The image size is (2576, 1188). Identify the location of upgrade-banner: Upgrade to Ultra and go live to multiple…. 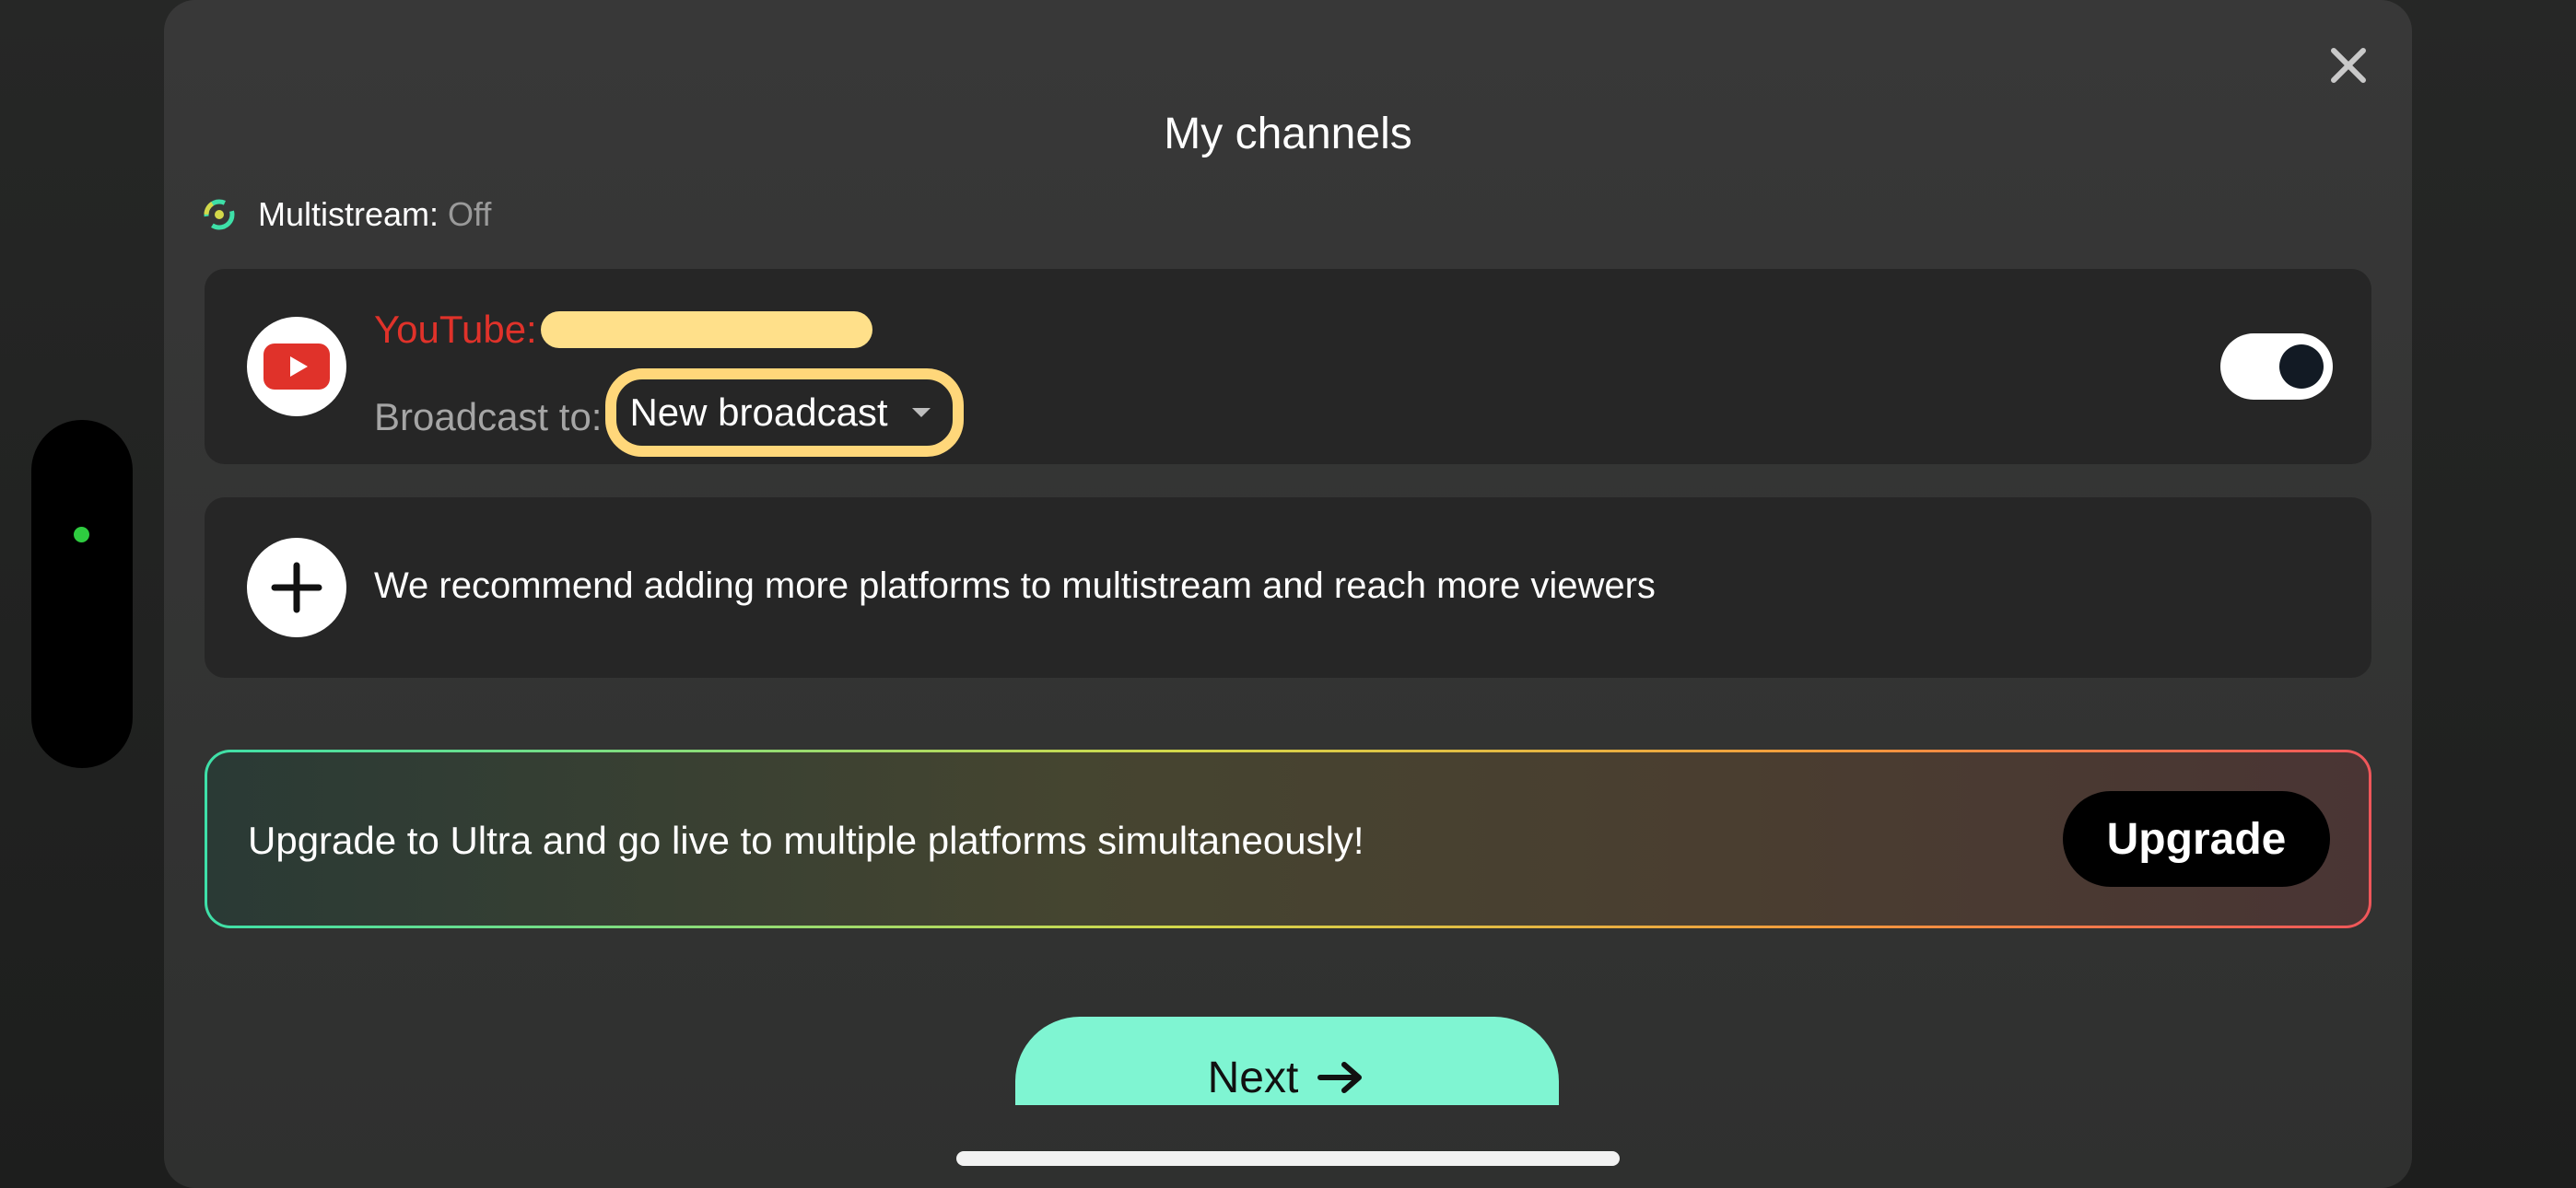
(1288, 839).